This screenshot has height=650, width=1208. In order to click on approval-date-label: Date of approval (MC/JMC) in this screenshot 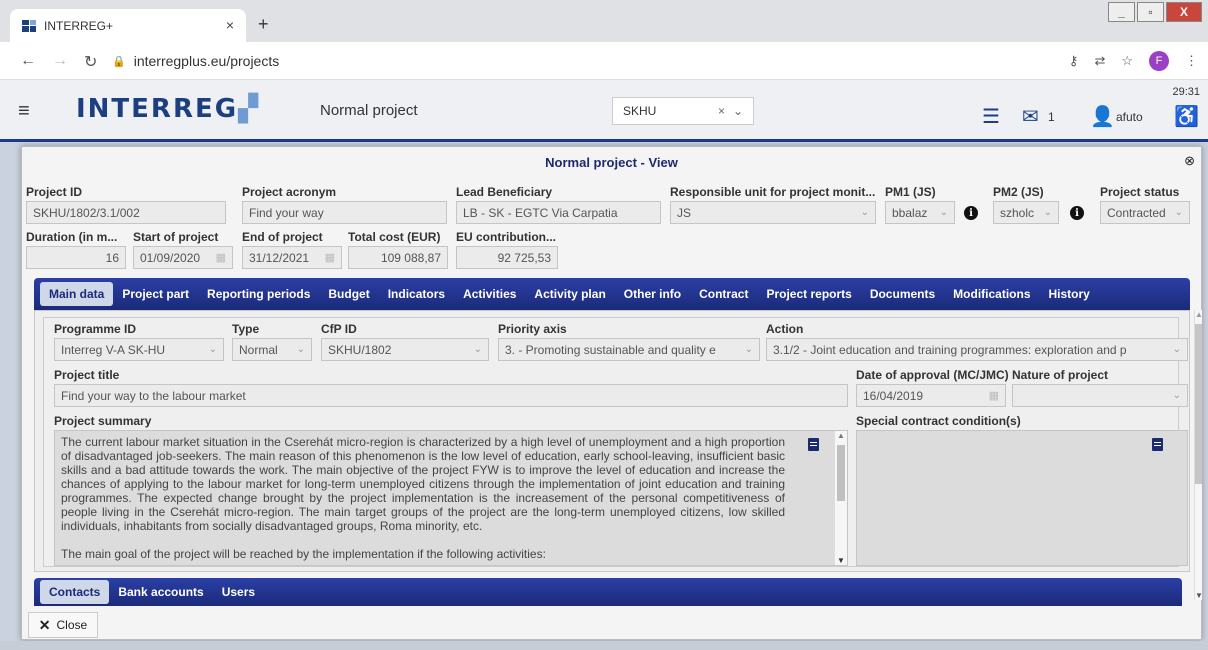, I will do `click(932, 375)`.